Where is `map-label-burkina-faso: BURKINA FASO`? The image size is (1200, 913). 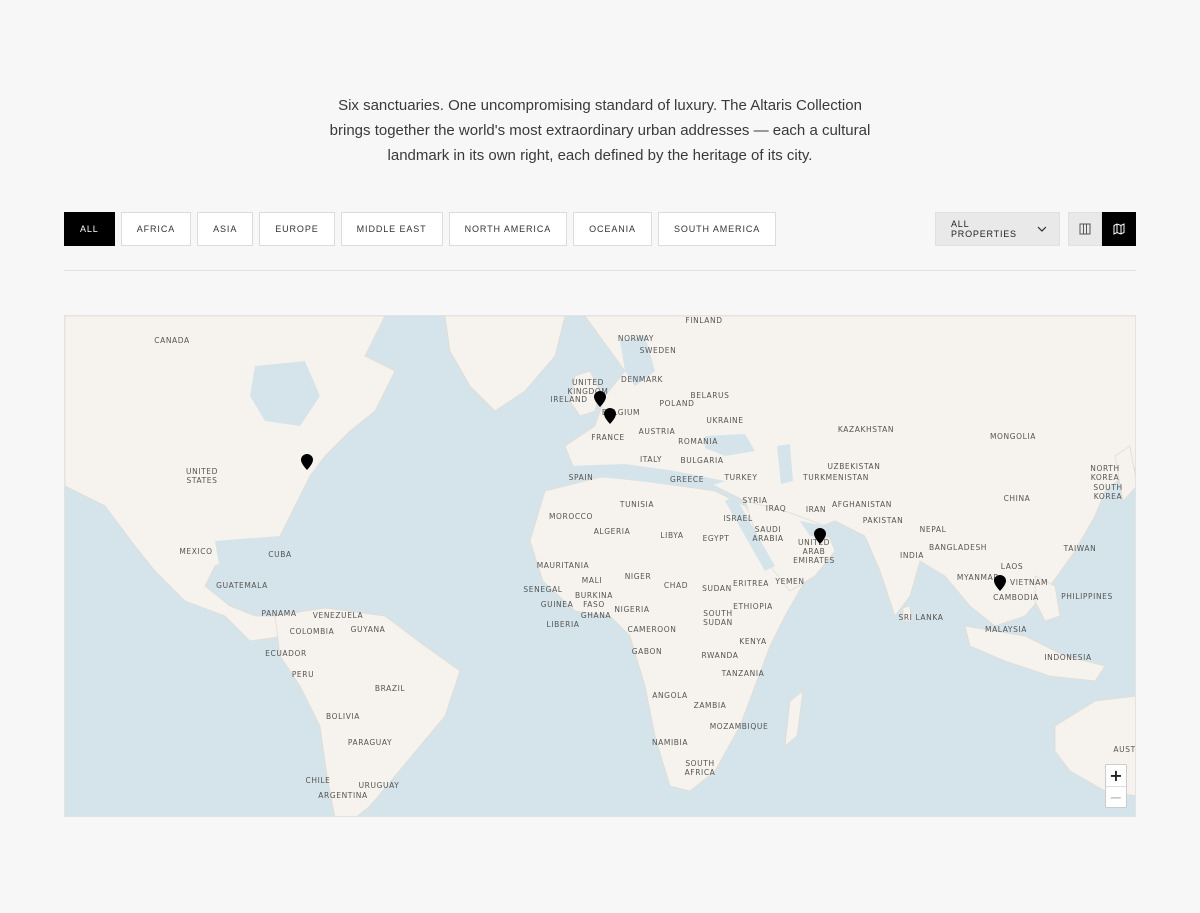 map-label-burkina-faso: BURKINA FASO is located at coordinates (594, 600).